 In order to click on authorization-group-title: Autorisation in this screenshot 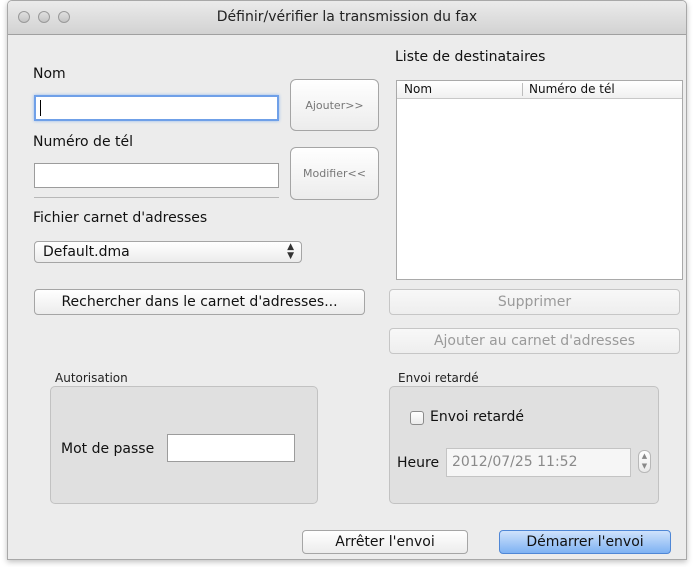, I will do `click(91, 378)`.